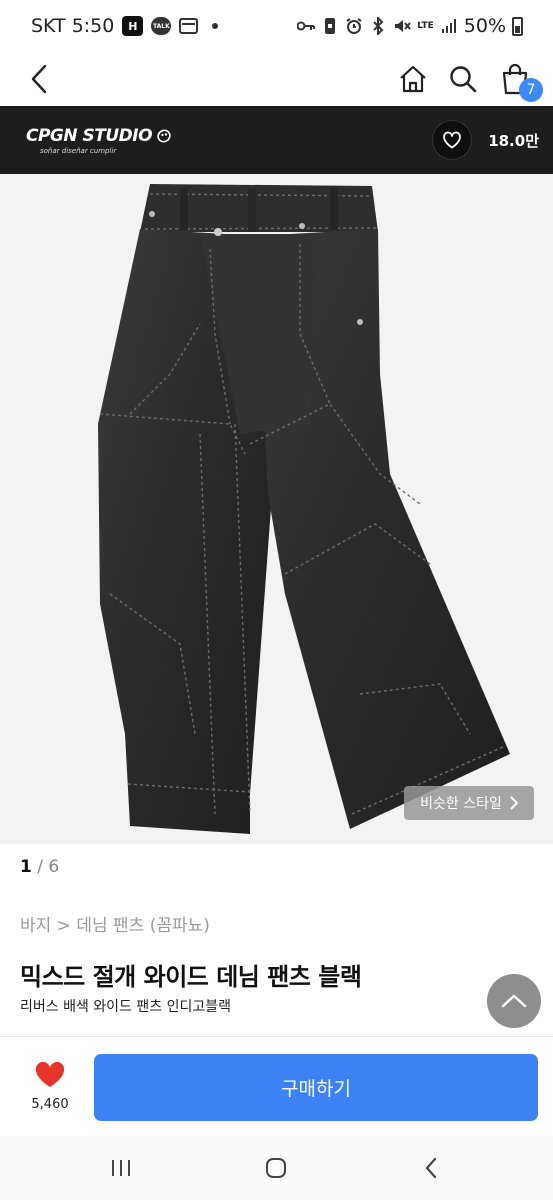  I want to click on home-button, so click(413, 79).